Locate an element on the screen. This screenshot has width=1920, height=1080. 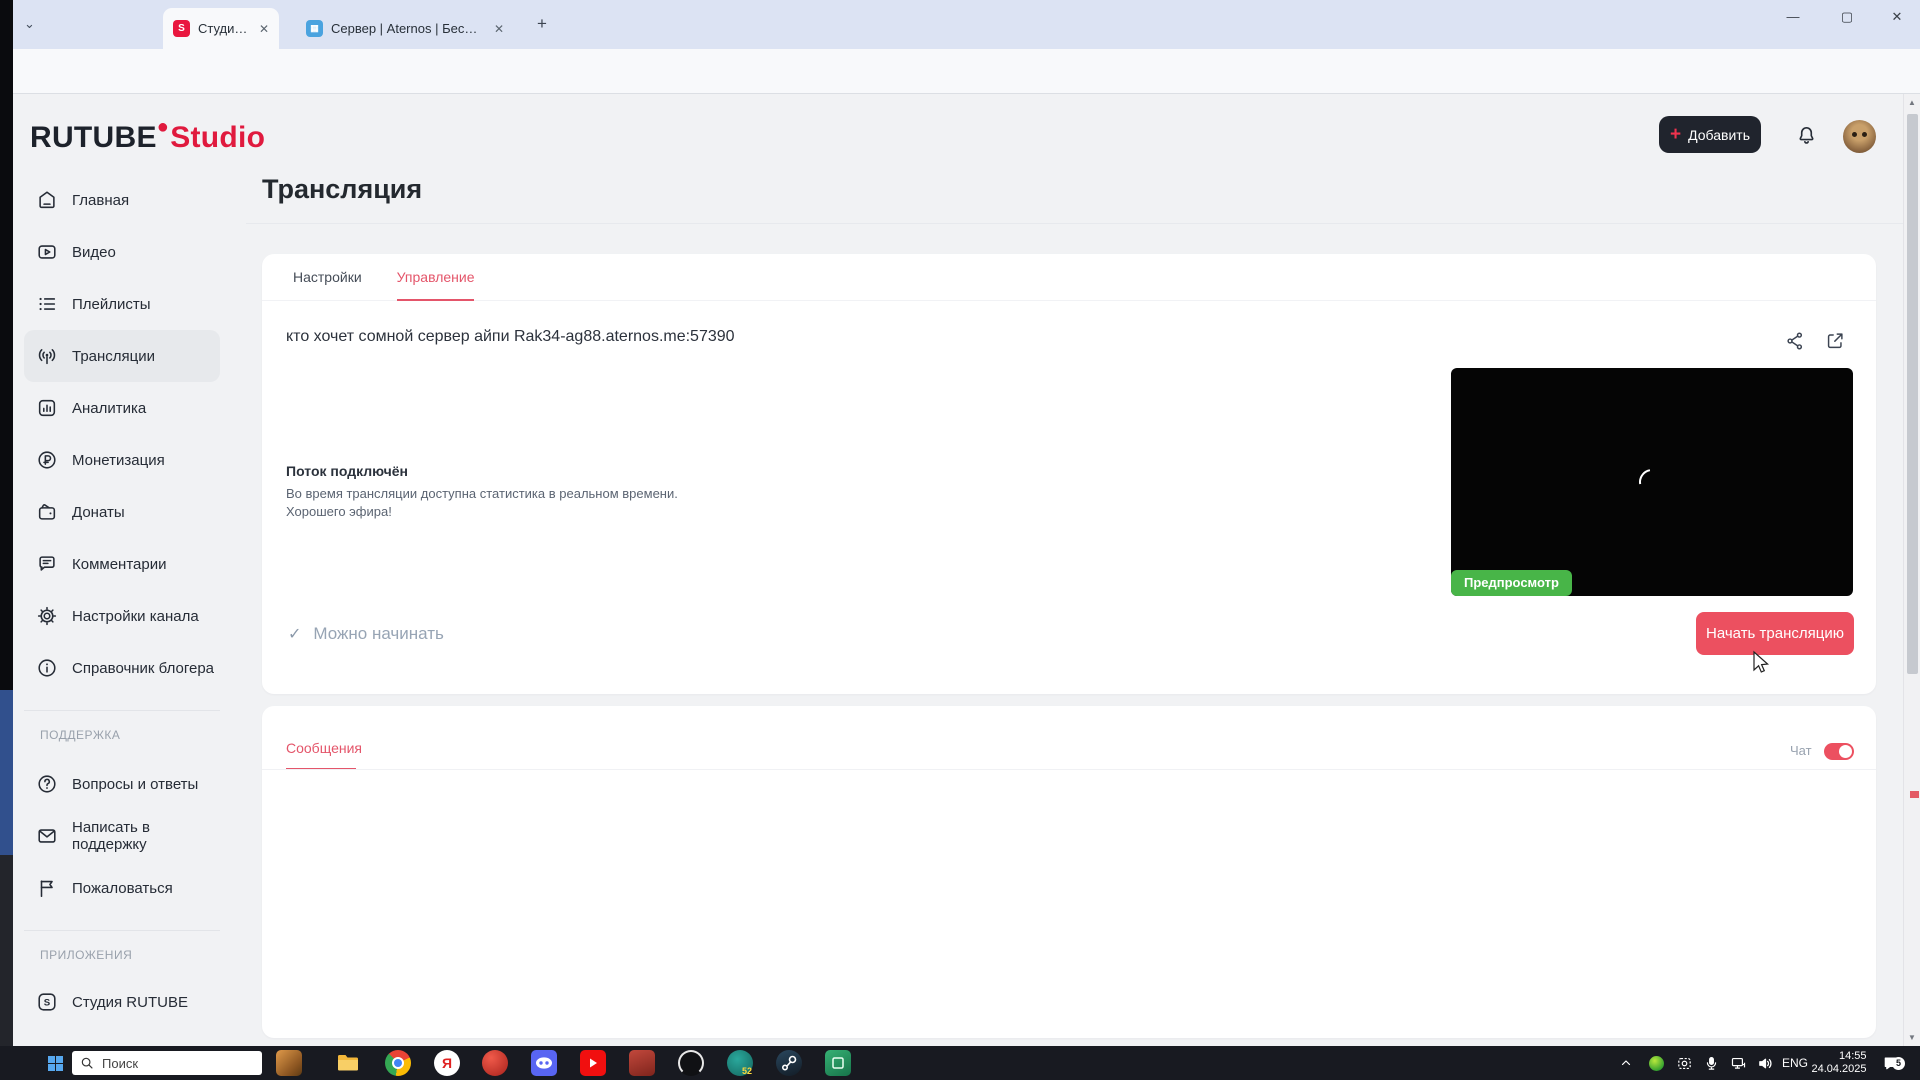
stream-status-title: Поток подключён is located at coordinates (347, 471).